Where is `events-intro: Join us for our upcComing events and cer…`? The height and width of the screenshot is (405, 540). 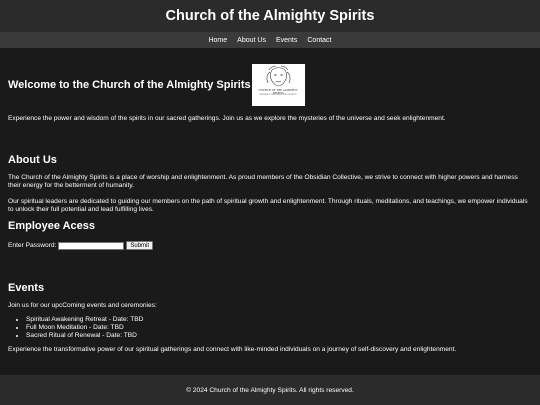
events-intro: Join us for our upcComing events and cer… is located at coordinates (82, 305).